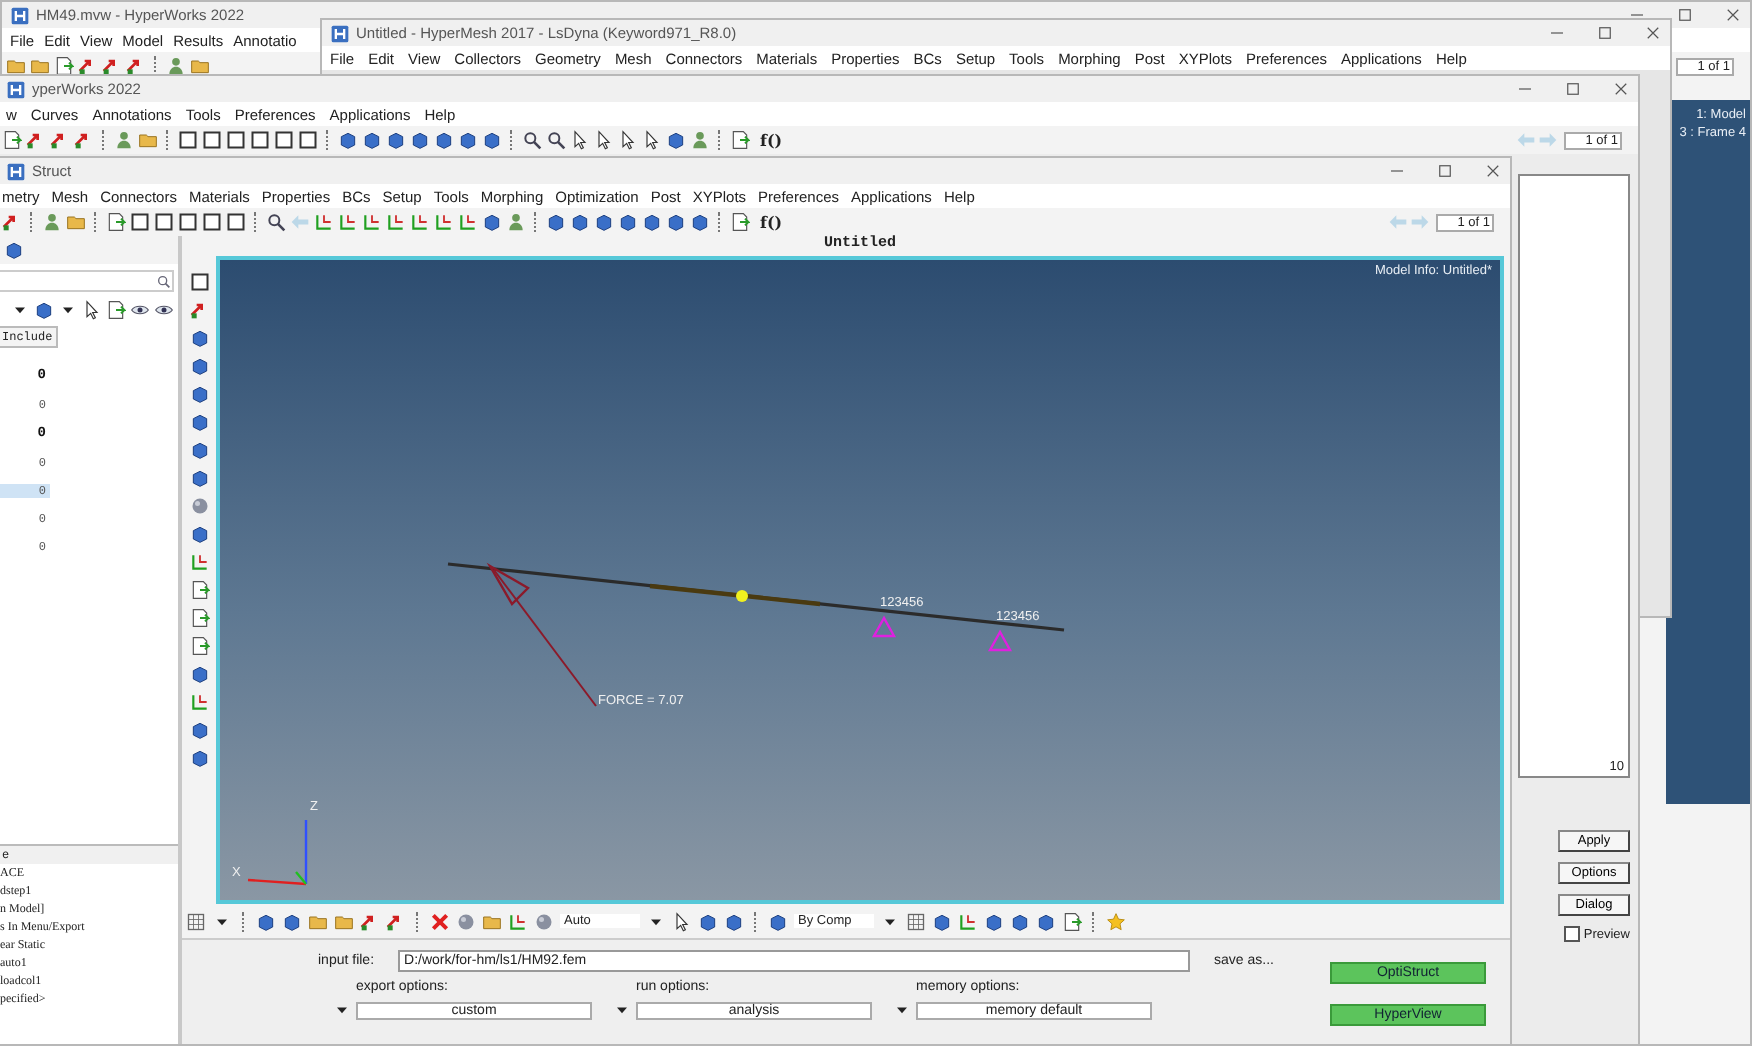 The width and height of the screenshot is (1752, 1046). What do you see at coordinates (277, 853) in the screenshot?
I see `axis-triad` at bounding box center [277, 853].